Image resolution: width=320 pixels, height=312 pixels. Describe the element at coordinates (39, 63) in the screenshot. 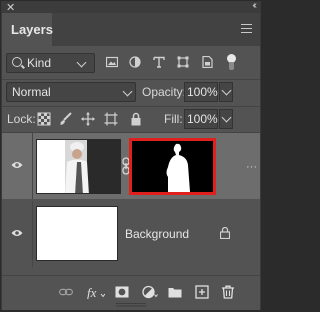

I see `filter-kind-label: Kind` at that location.